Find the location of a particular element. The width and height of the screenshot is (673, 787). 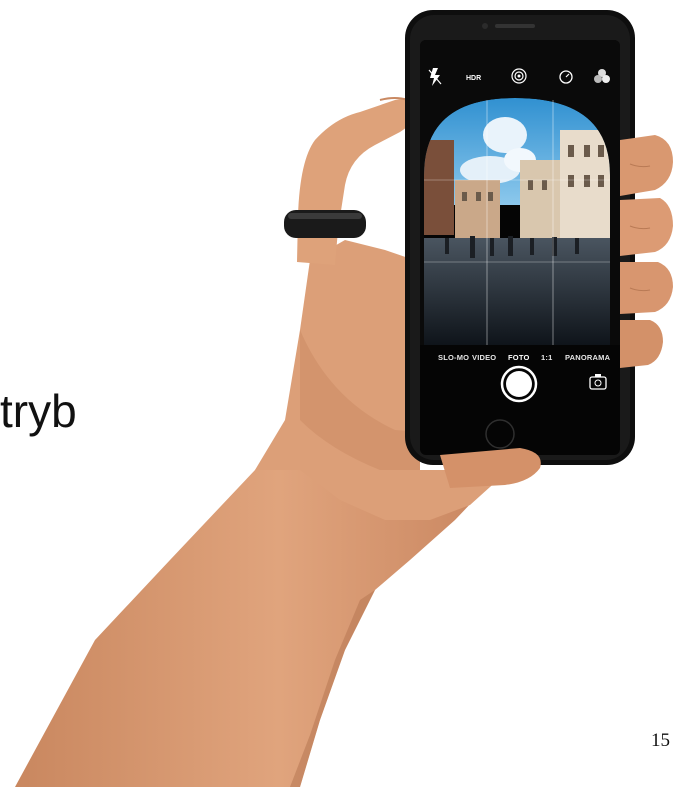

mode-foto: FOTO is located at coordinates (519, 357).